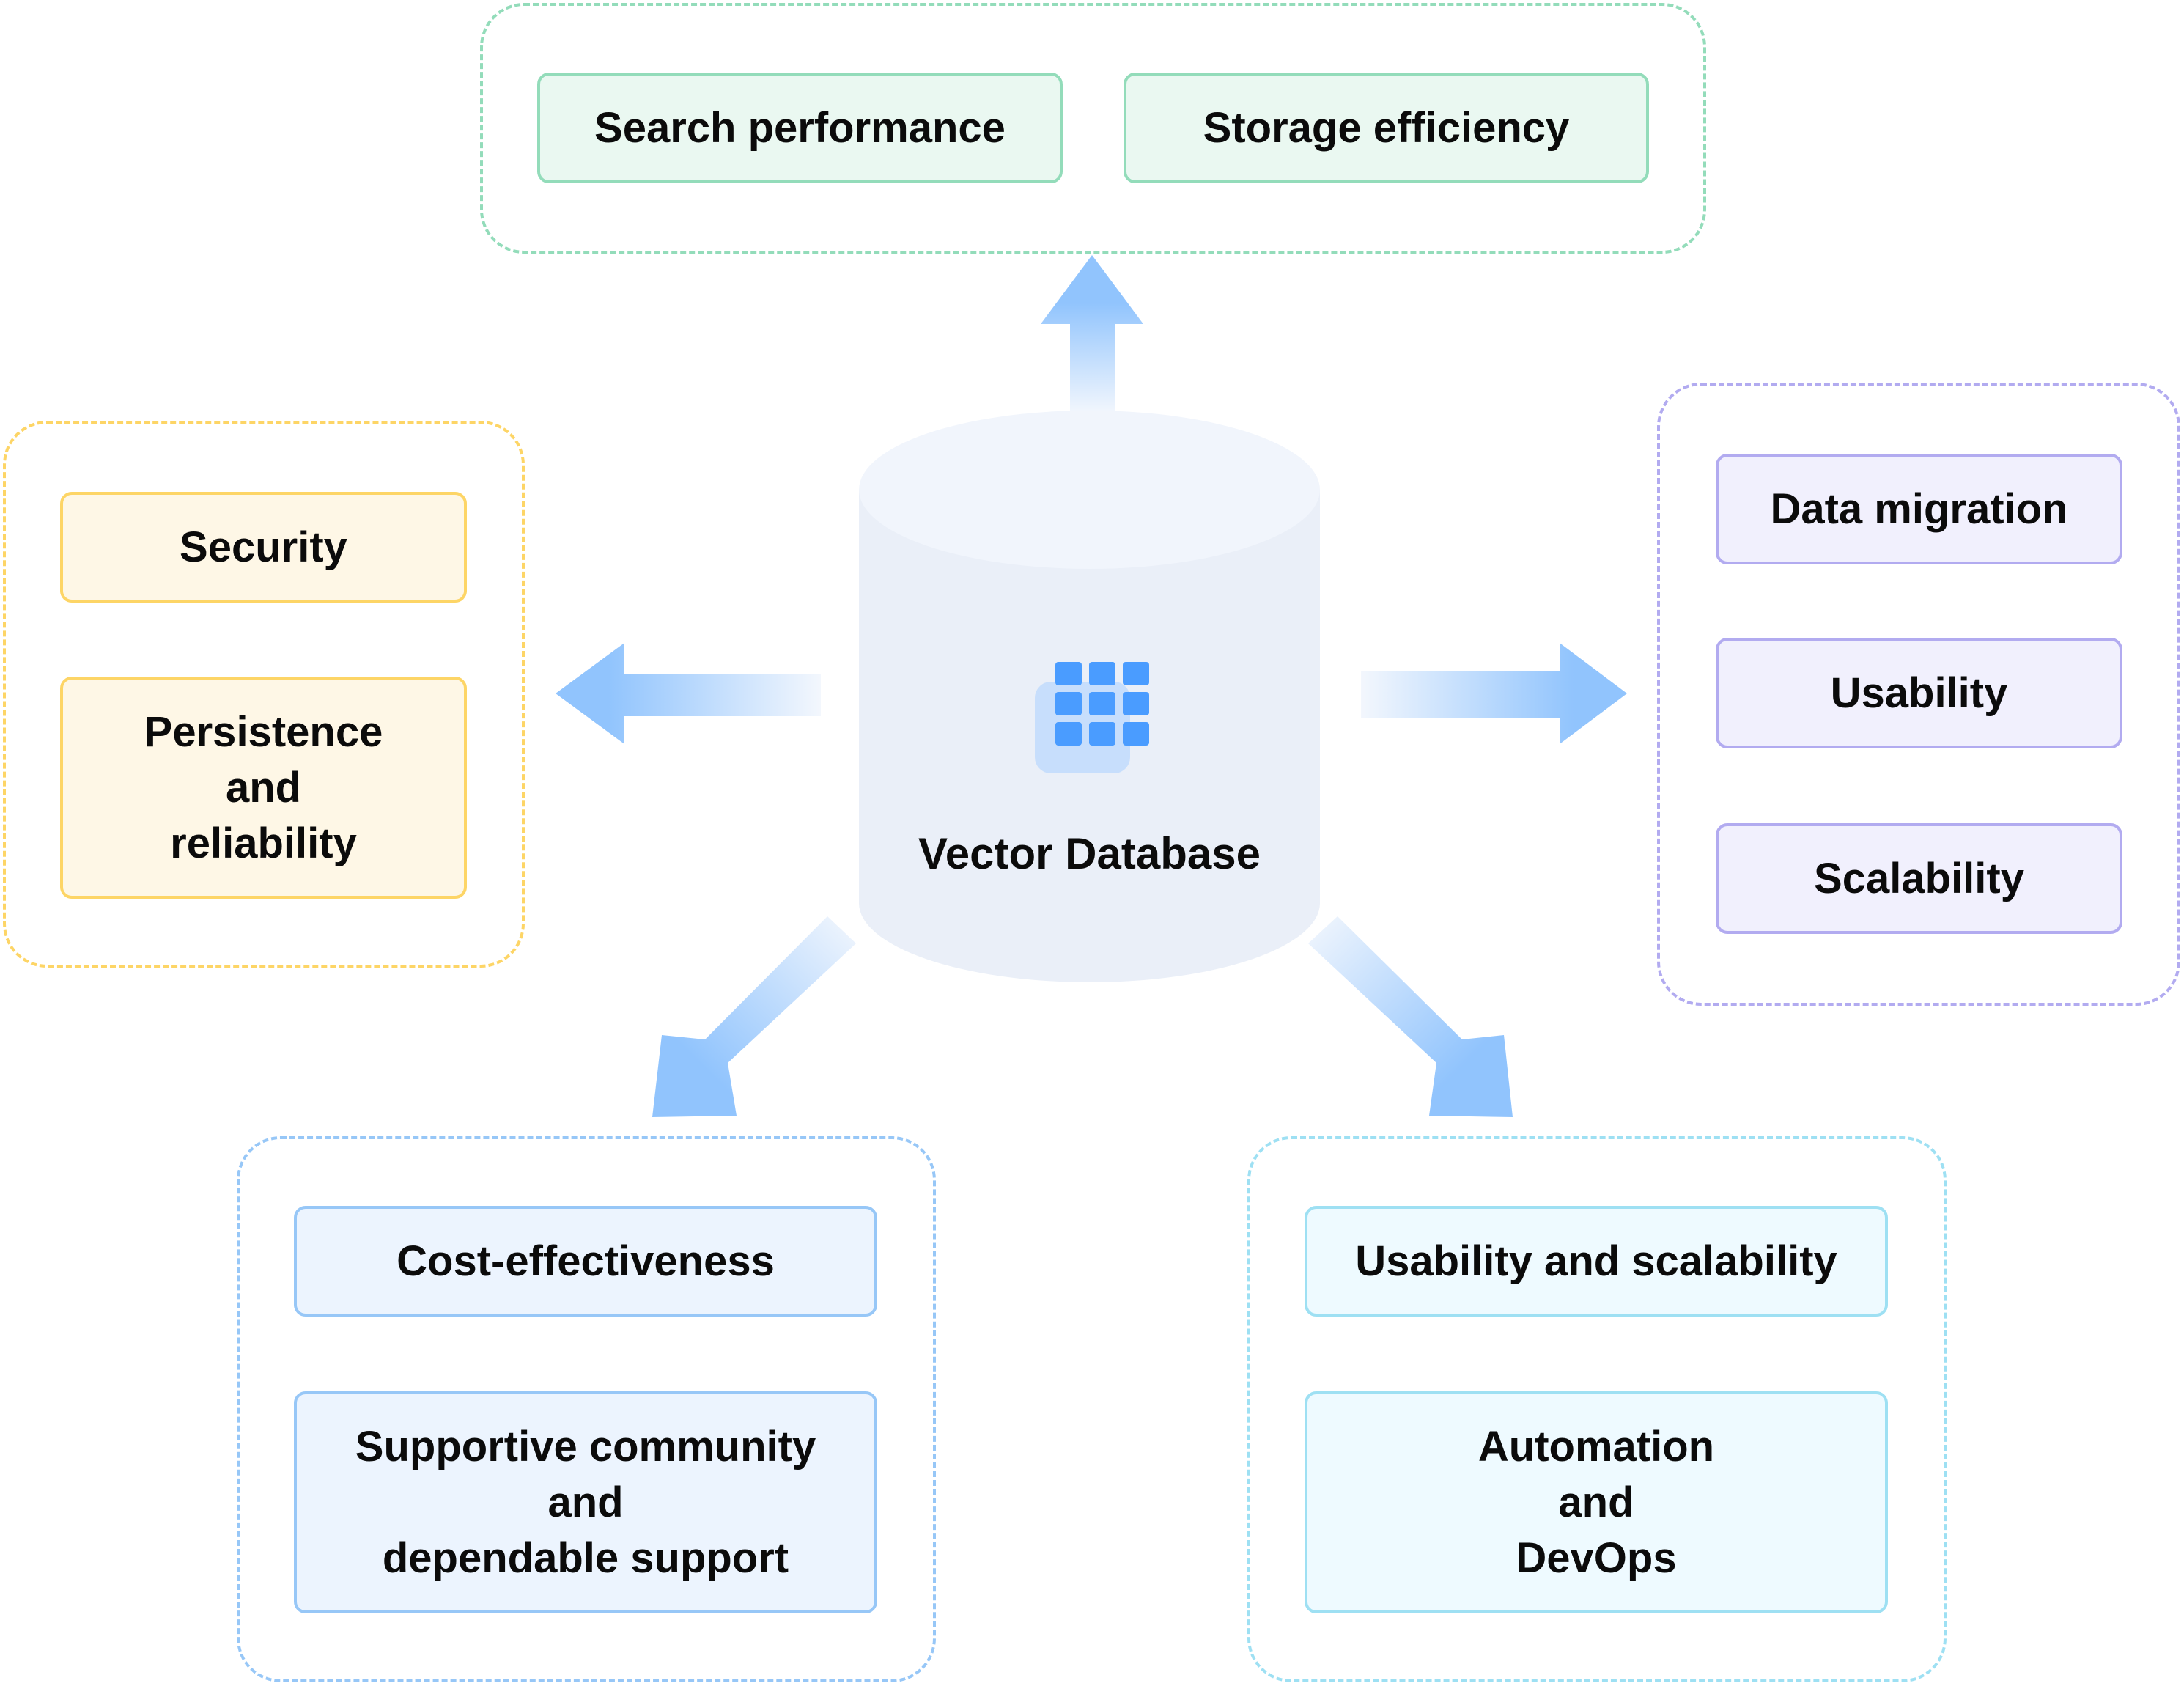 This screenshot has height=1686, width=2184. I want to click on box-scalability: Scalability, so click(1919, 878).